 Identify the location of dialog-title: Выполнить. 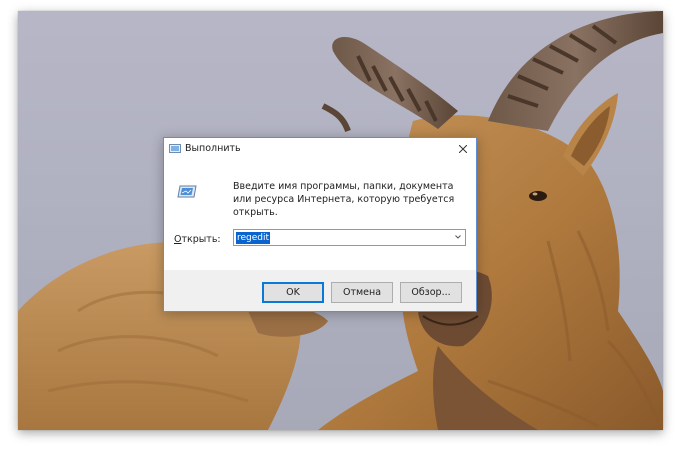
(213, 148).